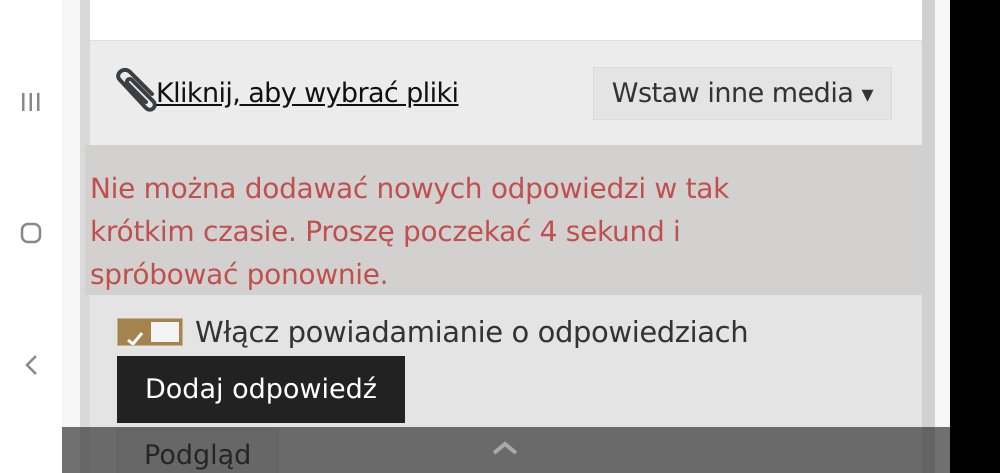 This screenshot has width=1000, height=473. I want to click on chevron-up-icon, so click(505, 448).